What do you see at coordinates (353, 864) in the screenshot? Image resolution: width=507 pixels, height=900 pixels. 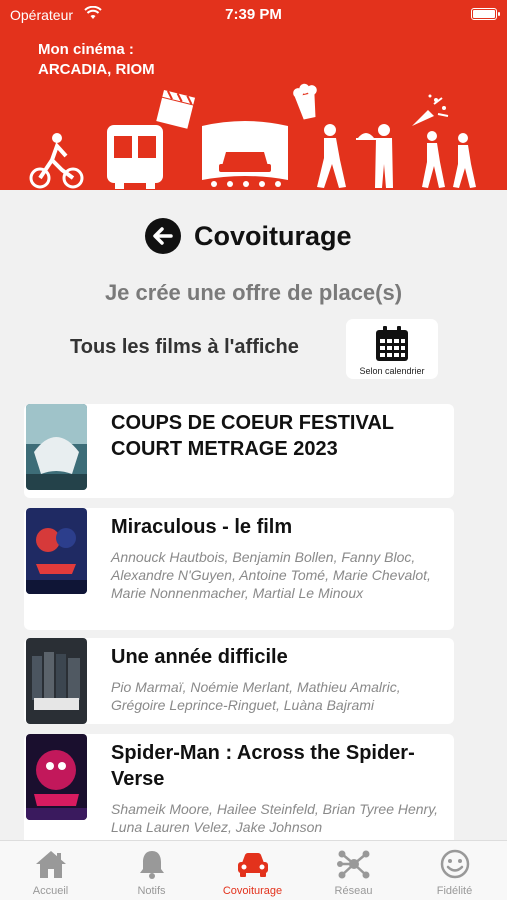 I see `network-icon` at bounding box center [353, 864].